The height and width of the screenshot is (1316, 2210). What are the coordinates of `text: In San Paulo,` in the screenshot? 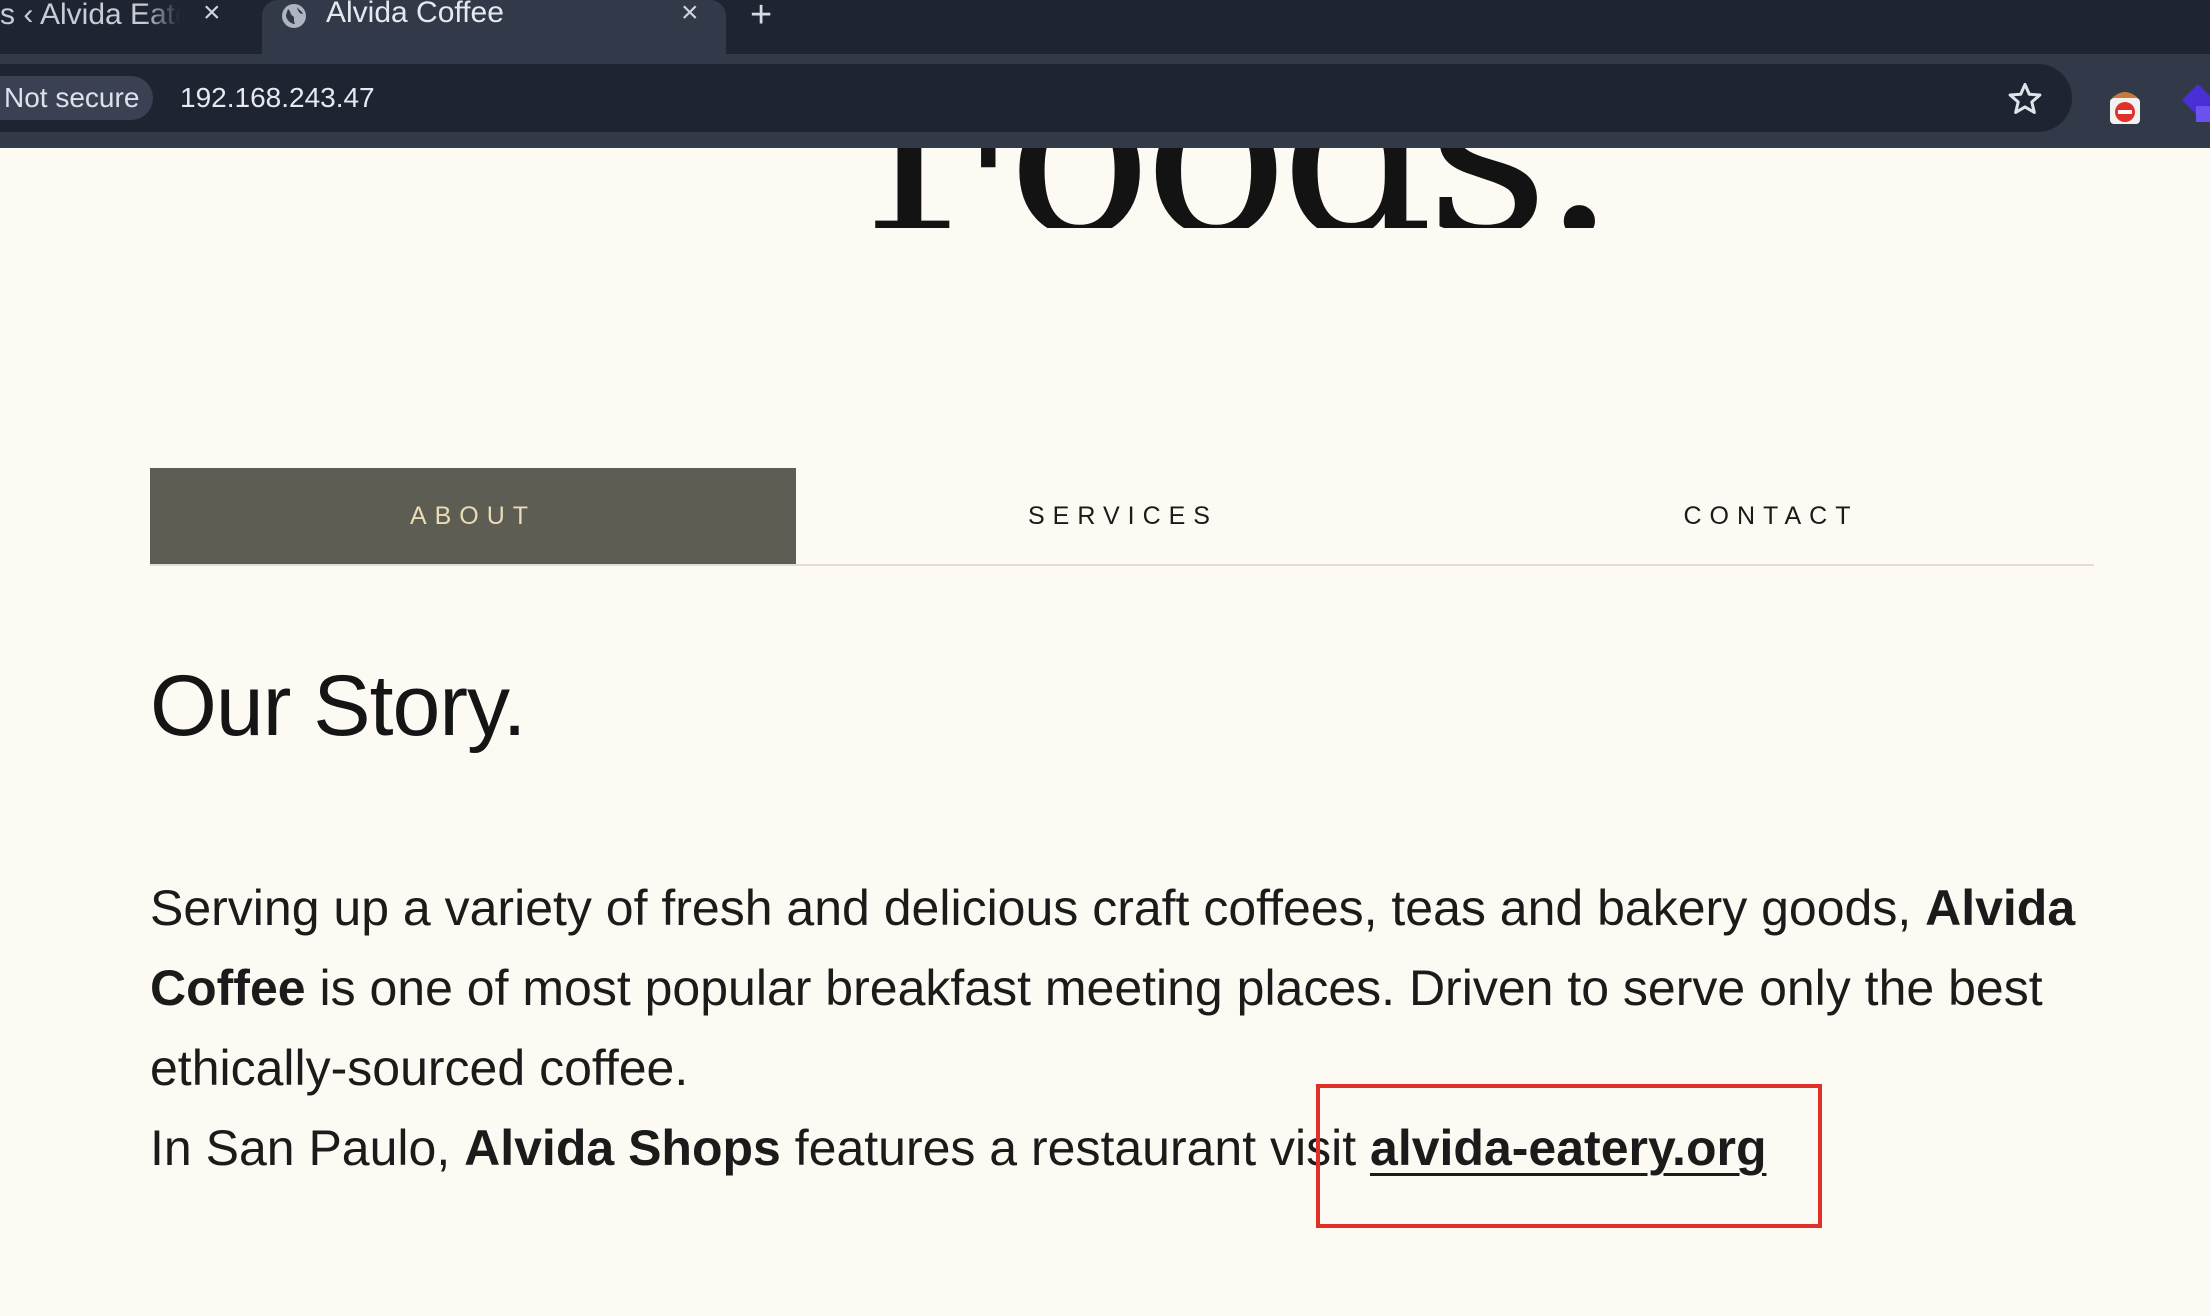 It's located at (307, 1148).